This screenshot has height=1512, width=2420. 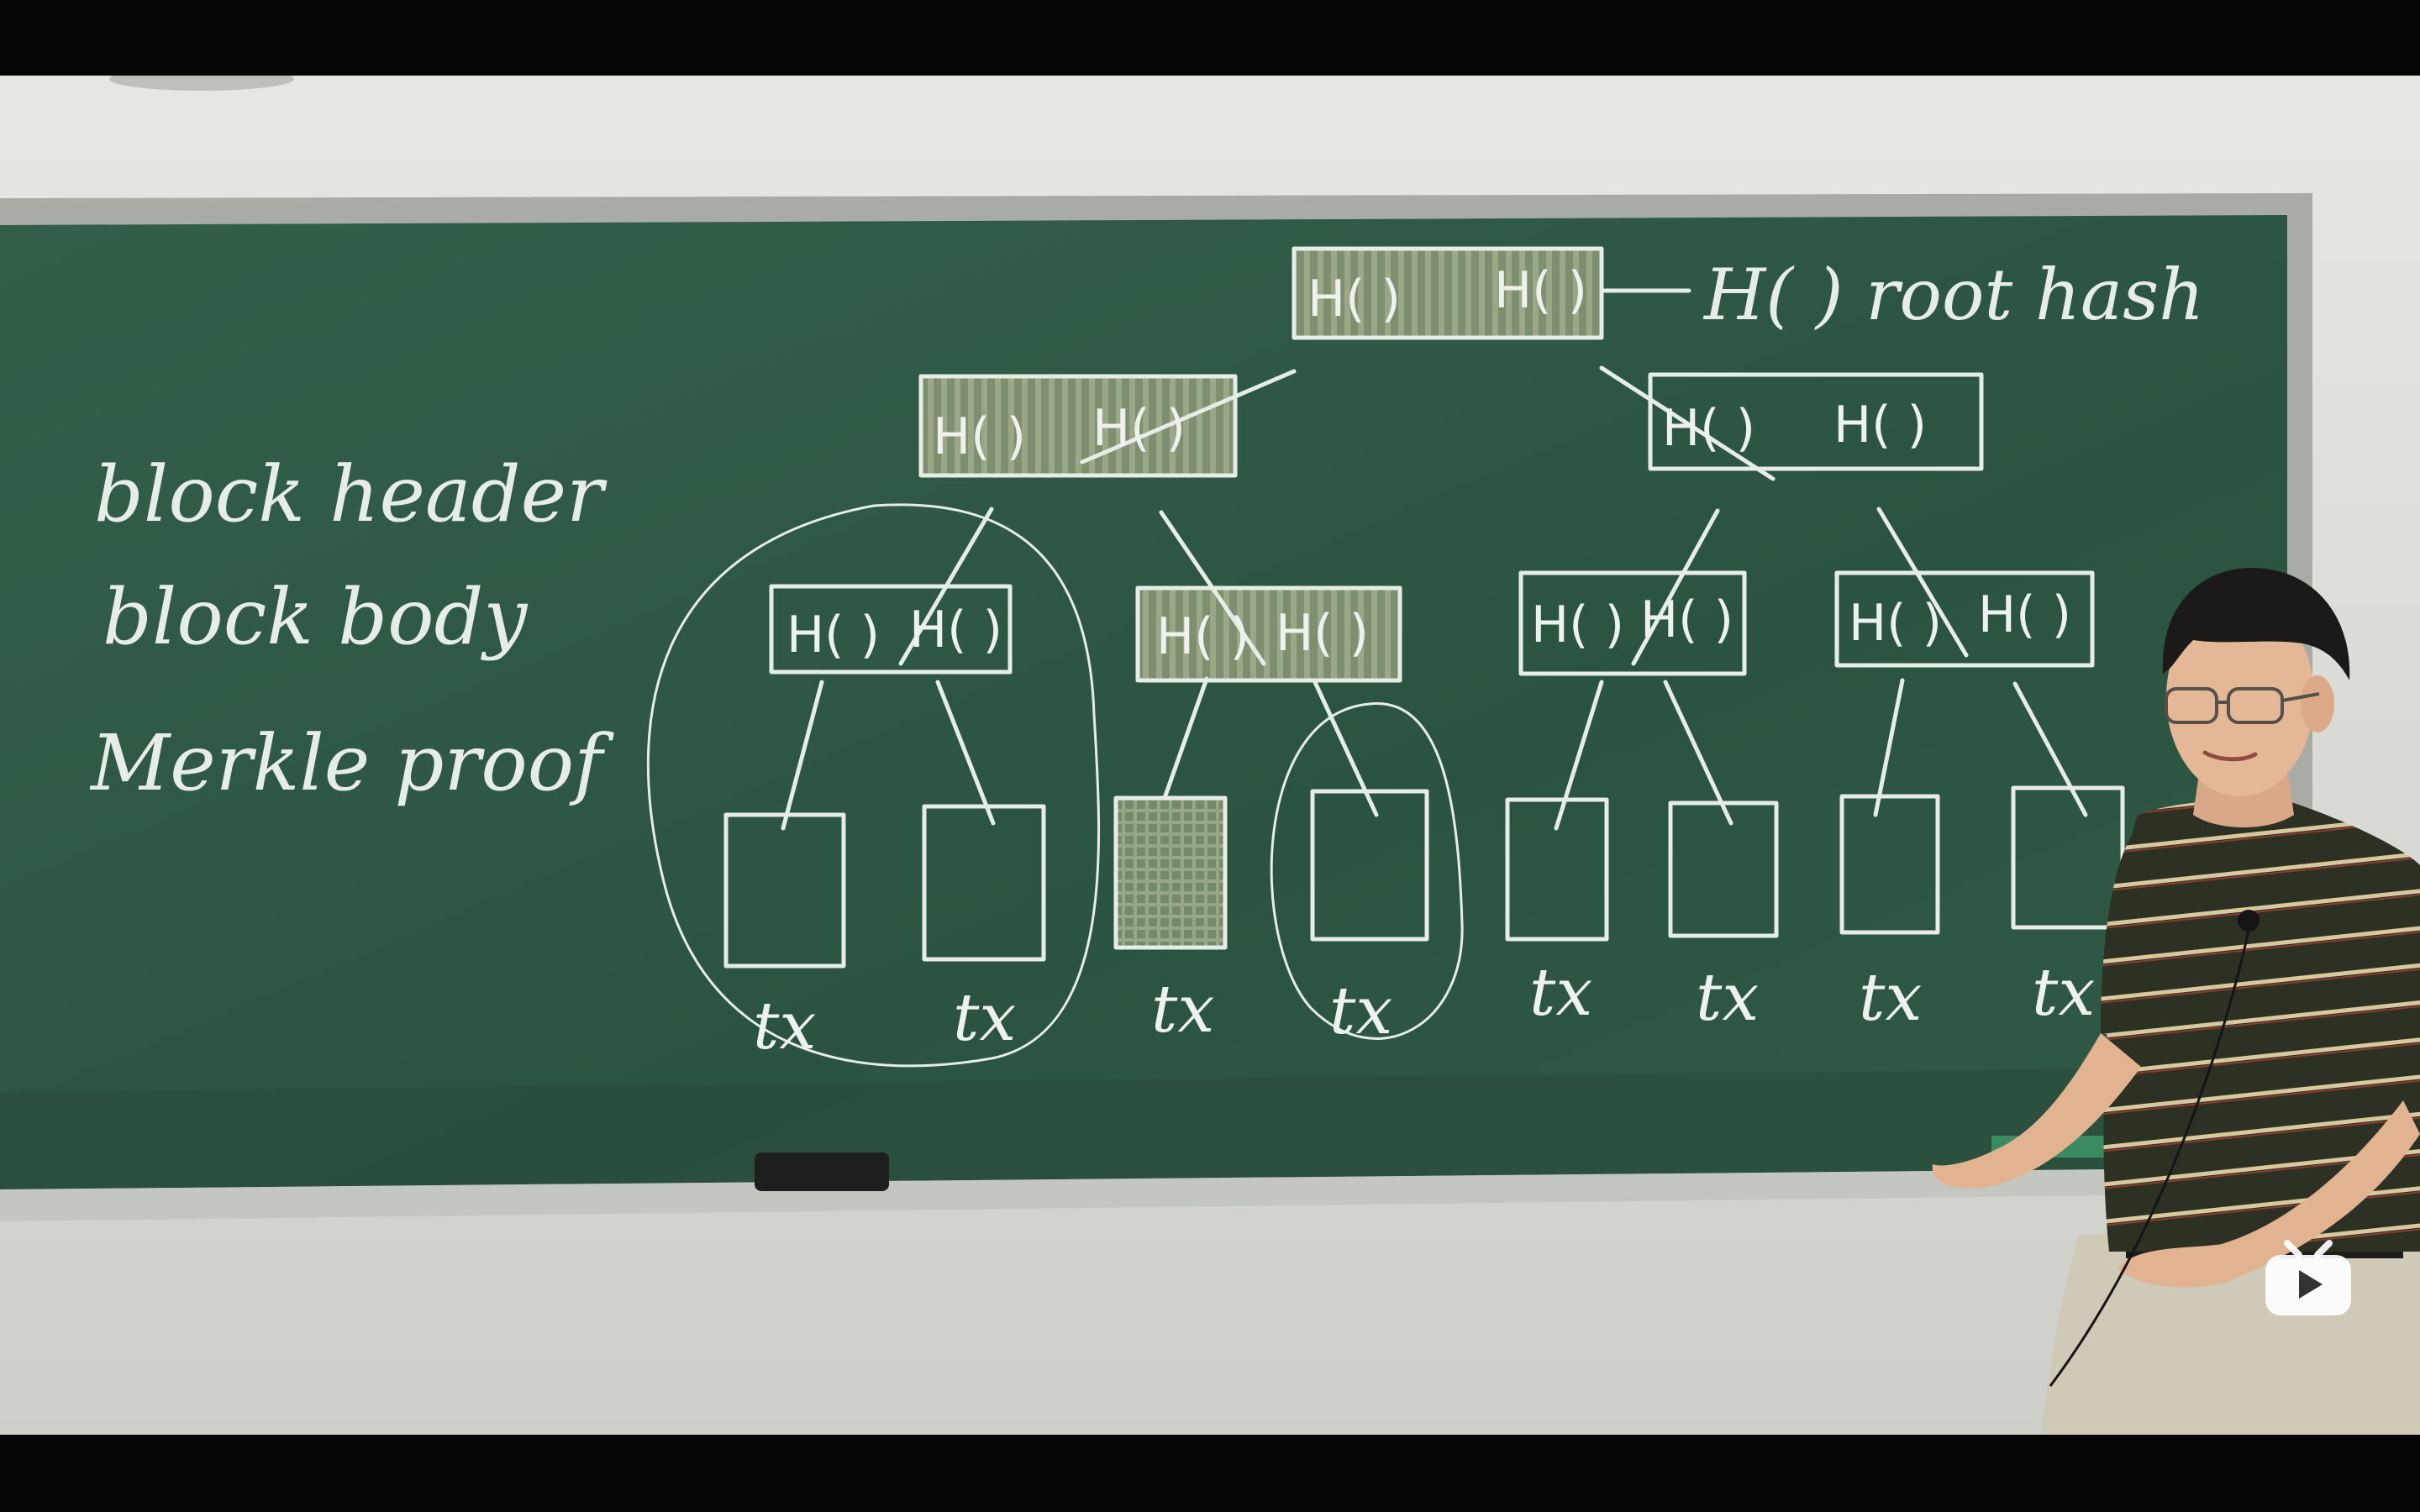 What do you see at coordinates (1210, 1473) in the screenshot?
I see `letterbox-bottom` at bounding box center [1210, 1473].